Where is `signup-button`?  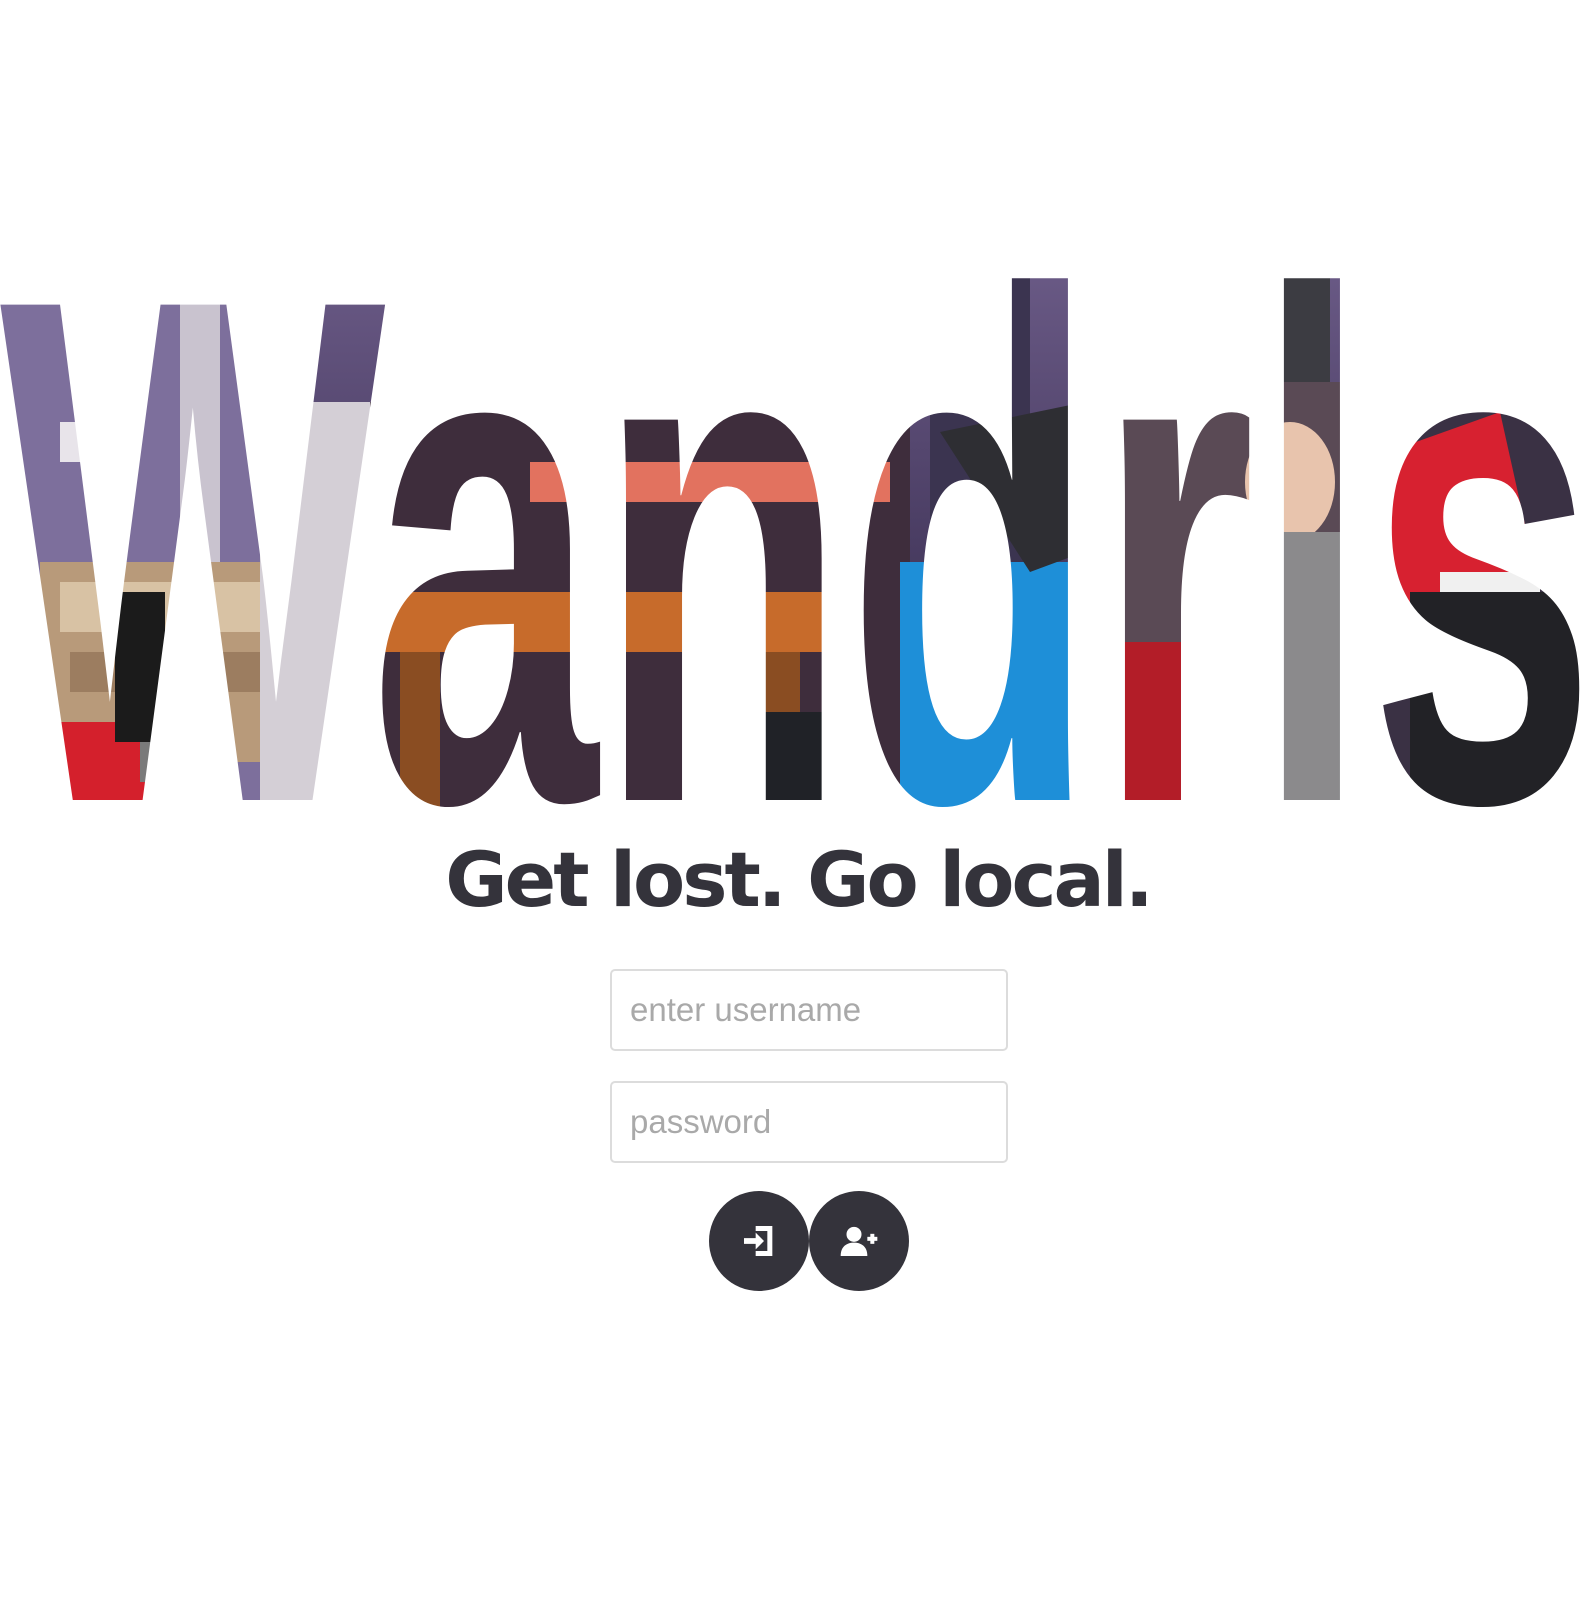 signup-button is located at coordinates (859, 1241).